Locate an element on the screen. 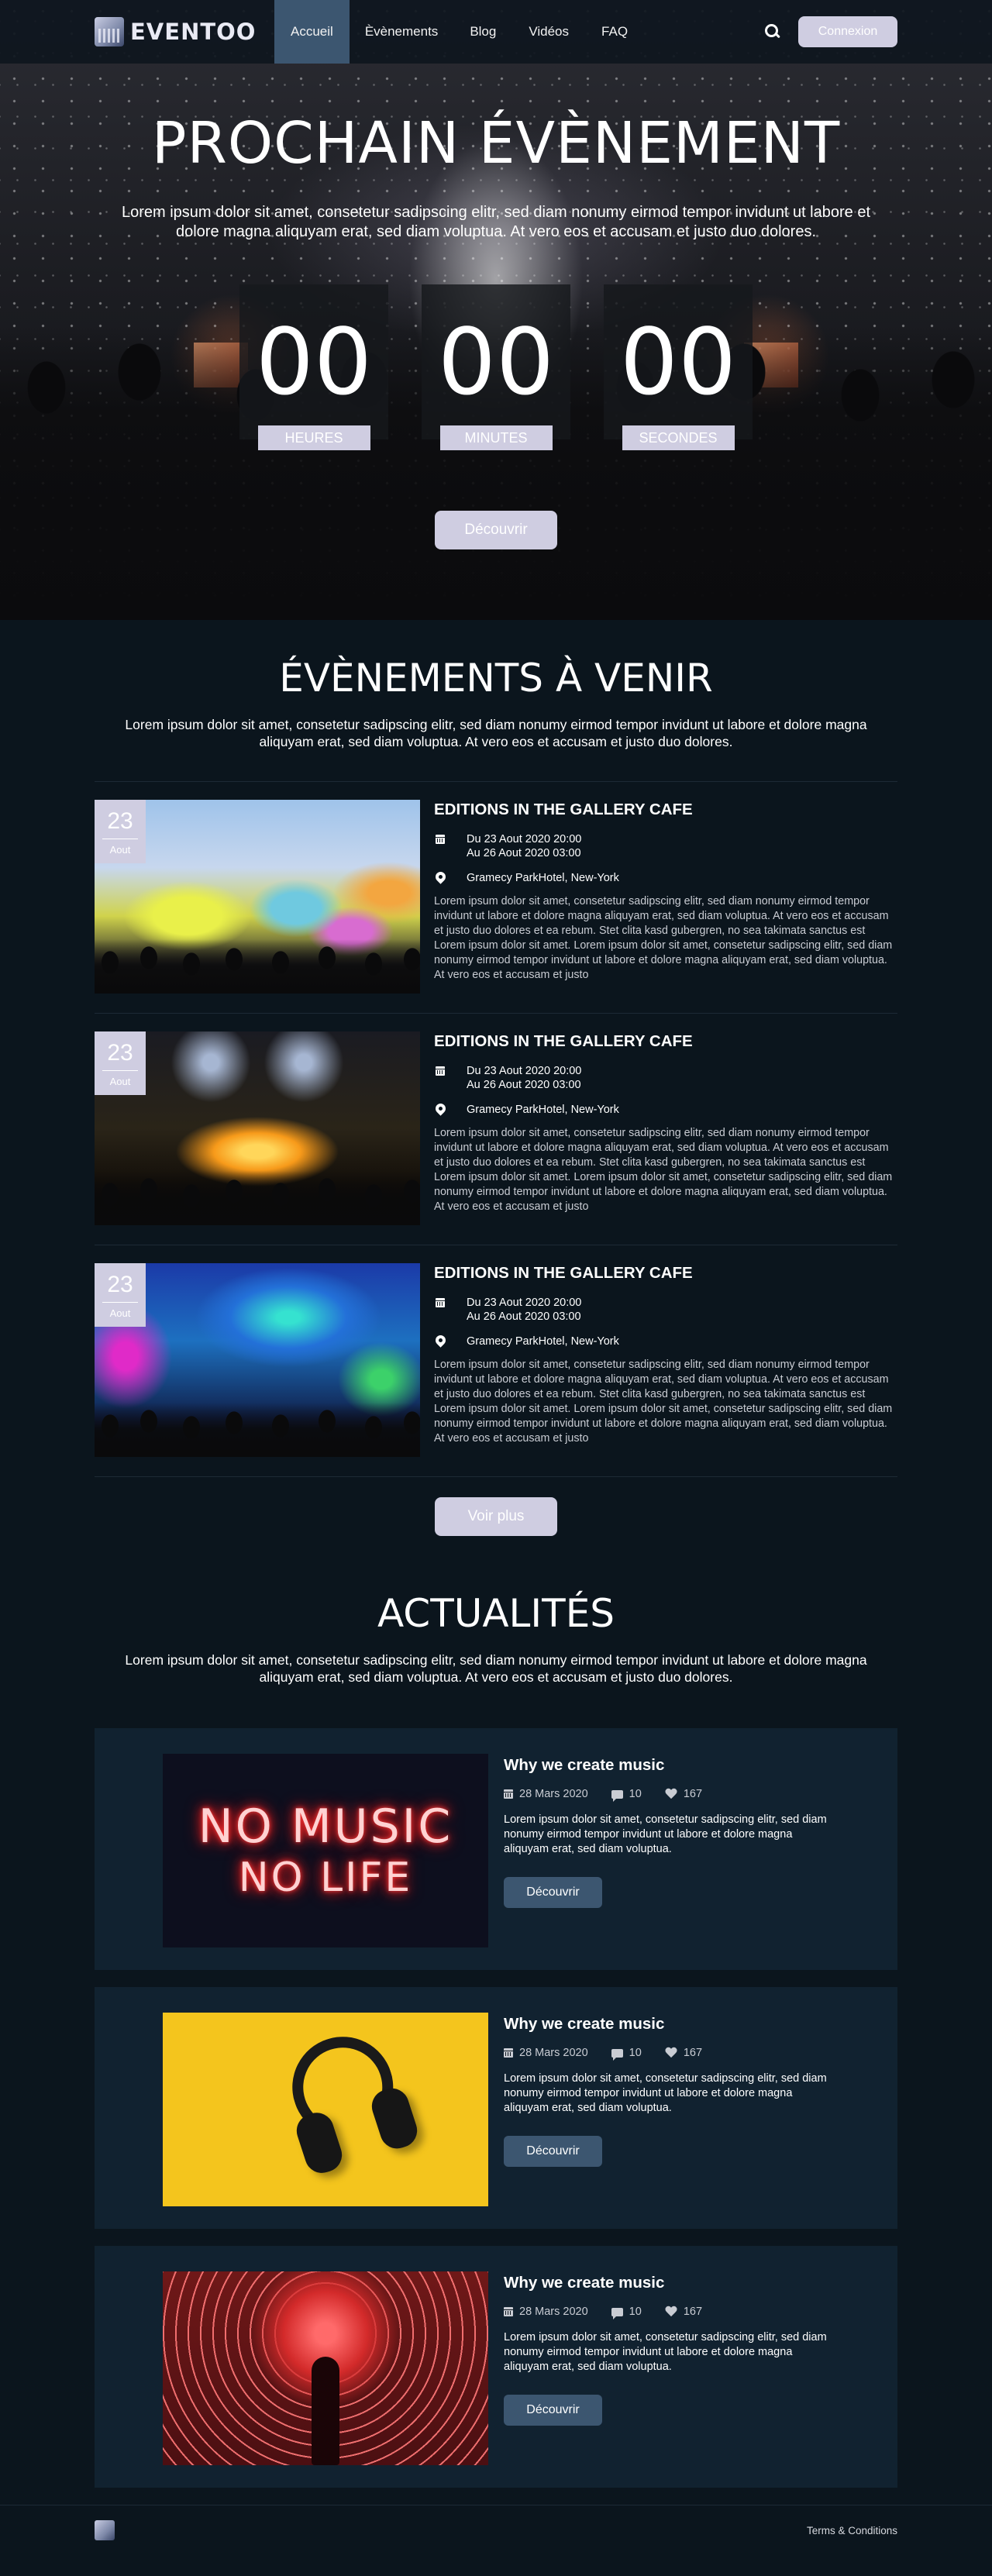 The image size is (992, 2576). terms-link: Terms & Conditions is located at coordinates (852, 2530).